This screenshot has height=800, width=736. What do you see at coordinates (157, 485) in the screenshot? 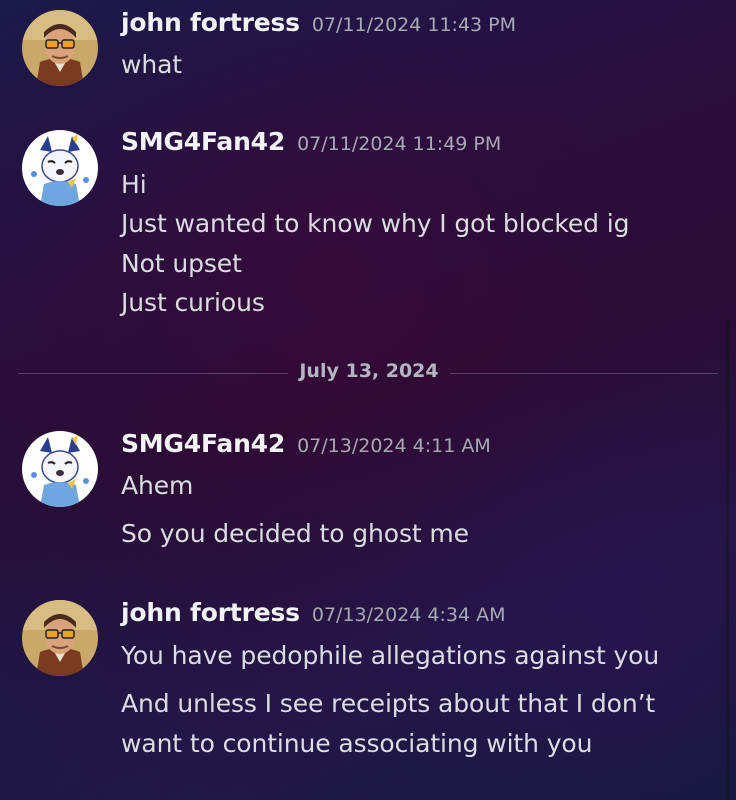
I see `message-text: Ahem` at bounding box center [157, 485].